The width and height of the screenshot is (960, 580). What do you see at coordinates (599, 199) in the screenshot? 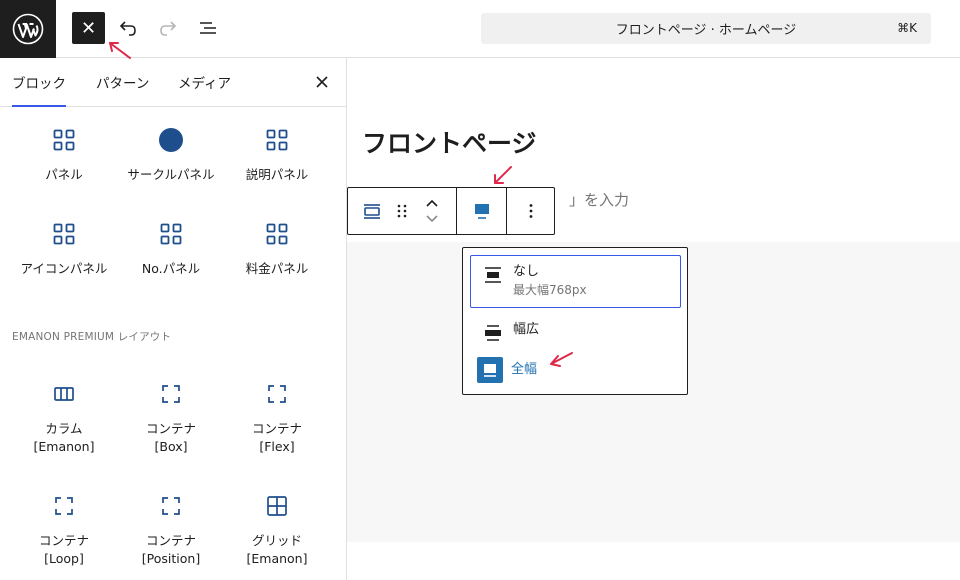
I see `paragraph-placeholder: 」を入力` at bounding box center [599, 199].